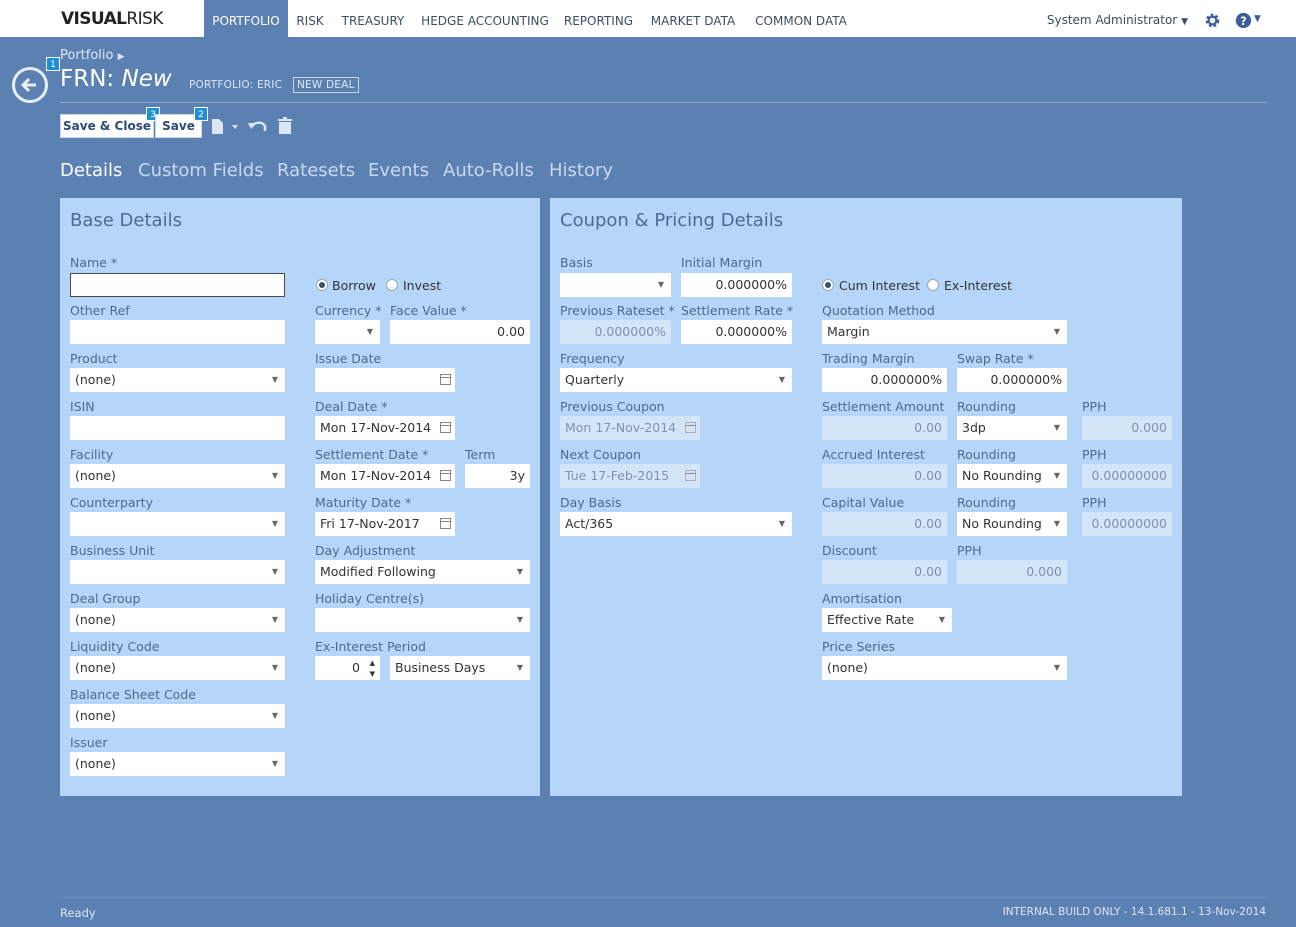 The width and height of the screenshot is (1296, 927). Describe the element at coordinates (485, 18) in the screenshot. I see `nav-hedge-accounting: HEDGE ACCOUNTING` at that location.